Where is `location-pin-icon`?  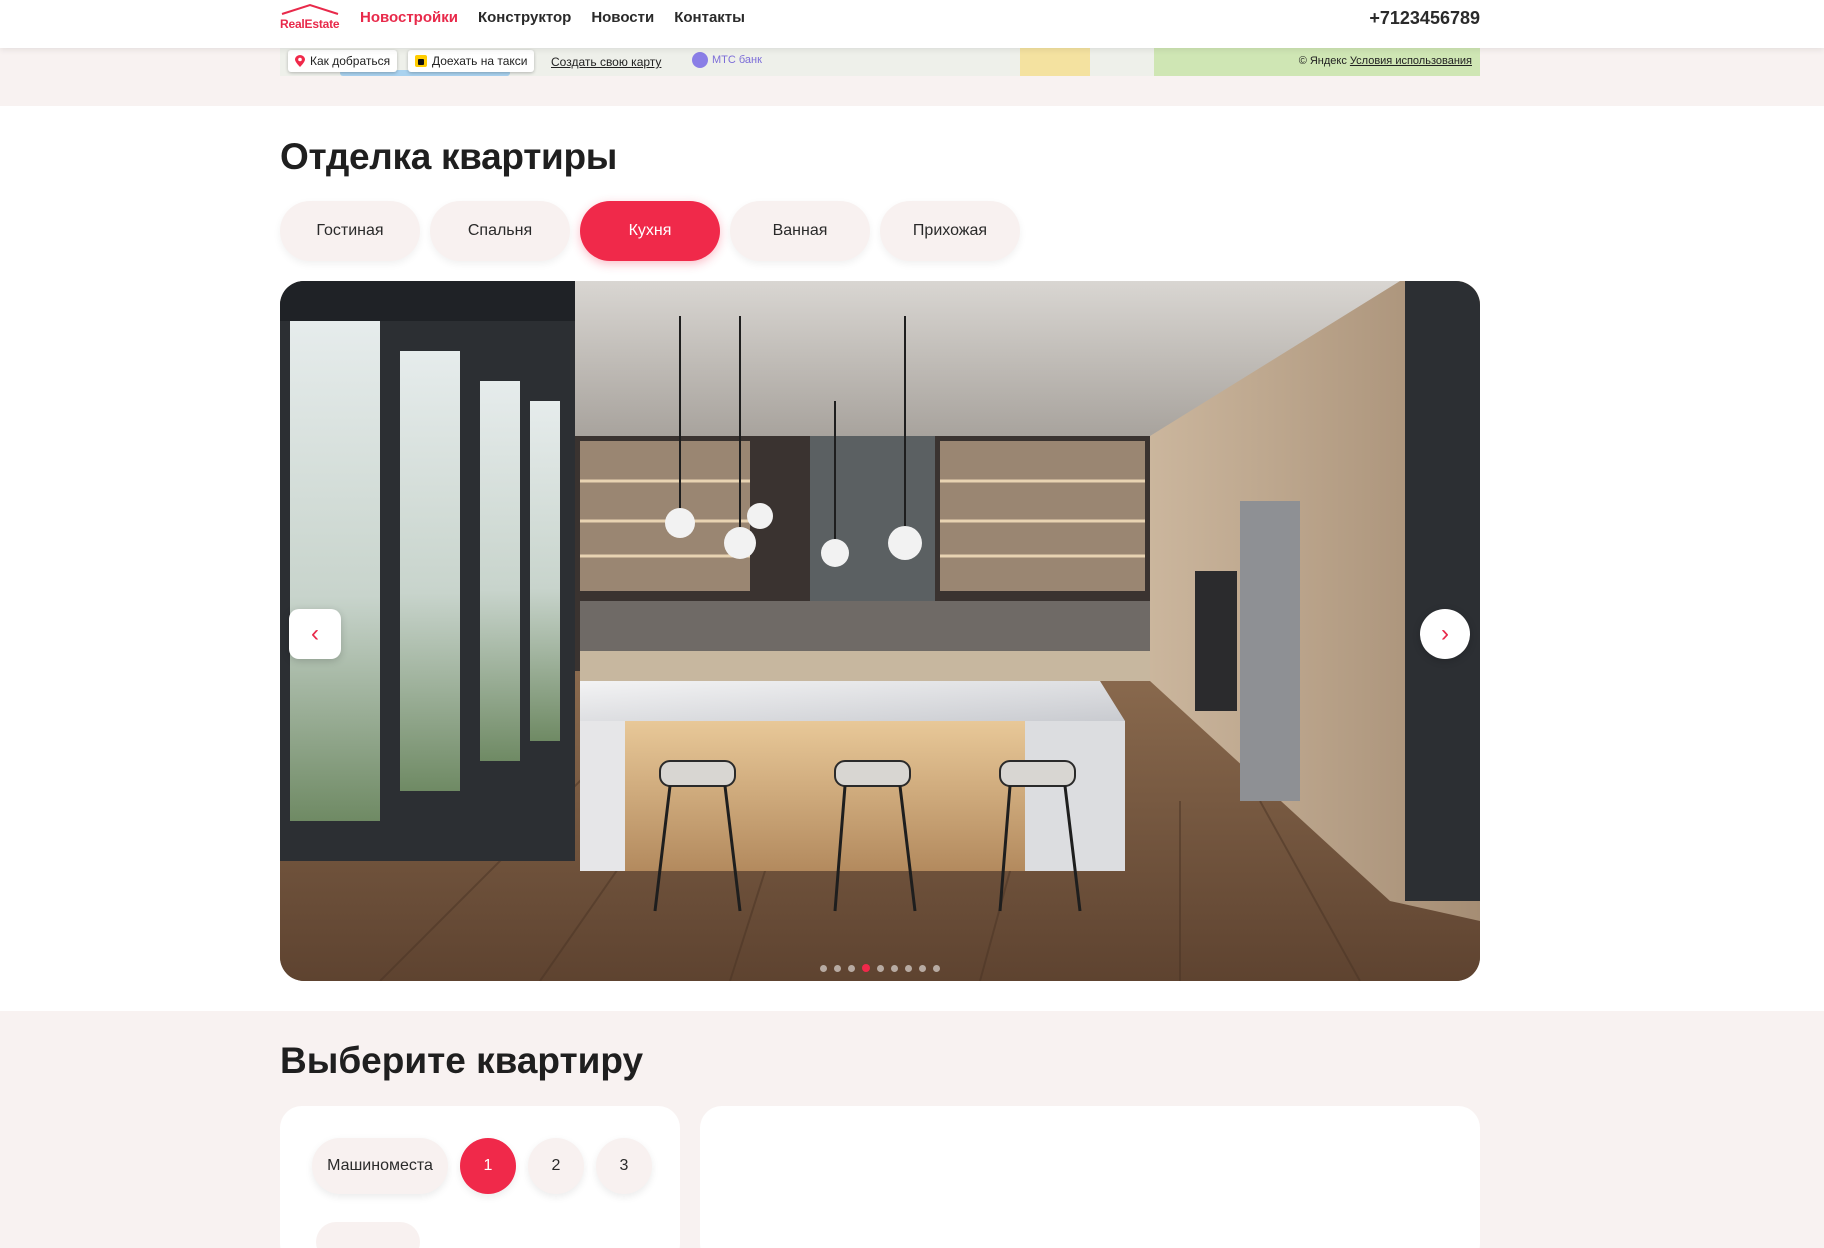
location-pin-icon is located at coordinates (300, 61).